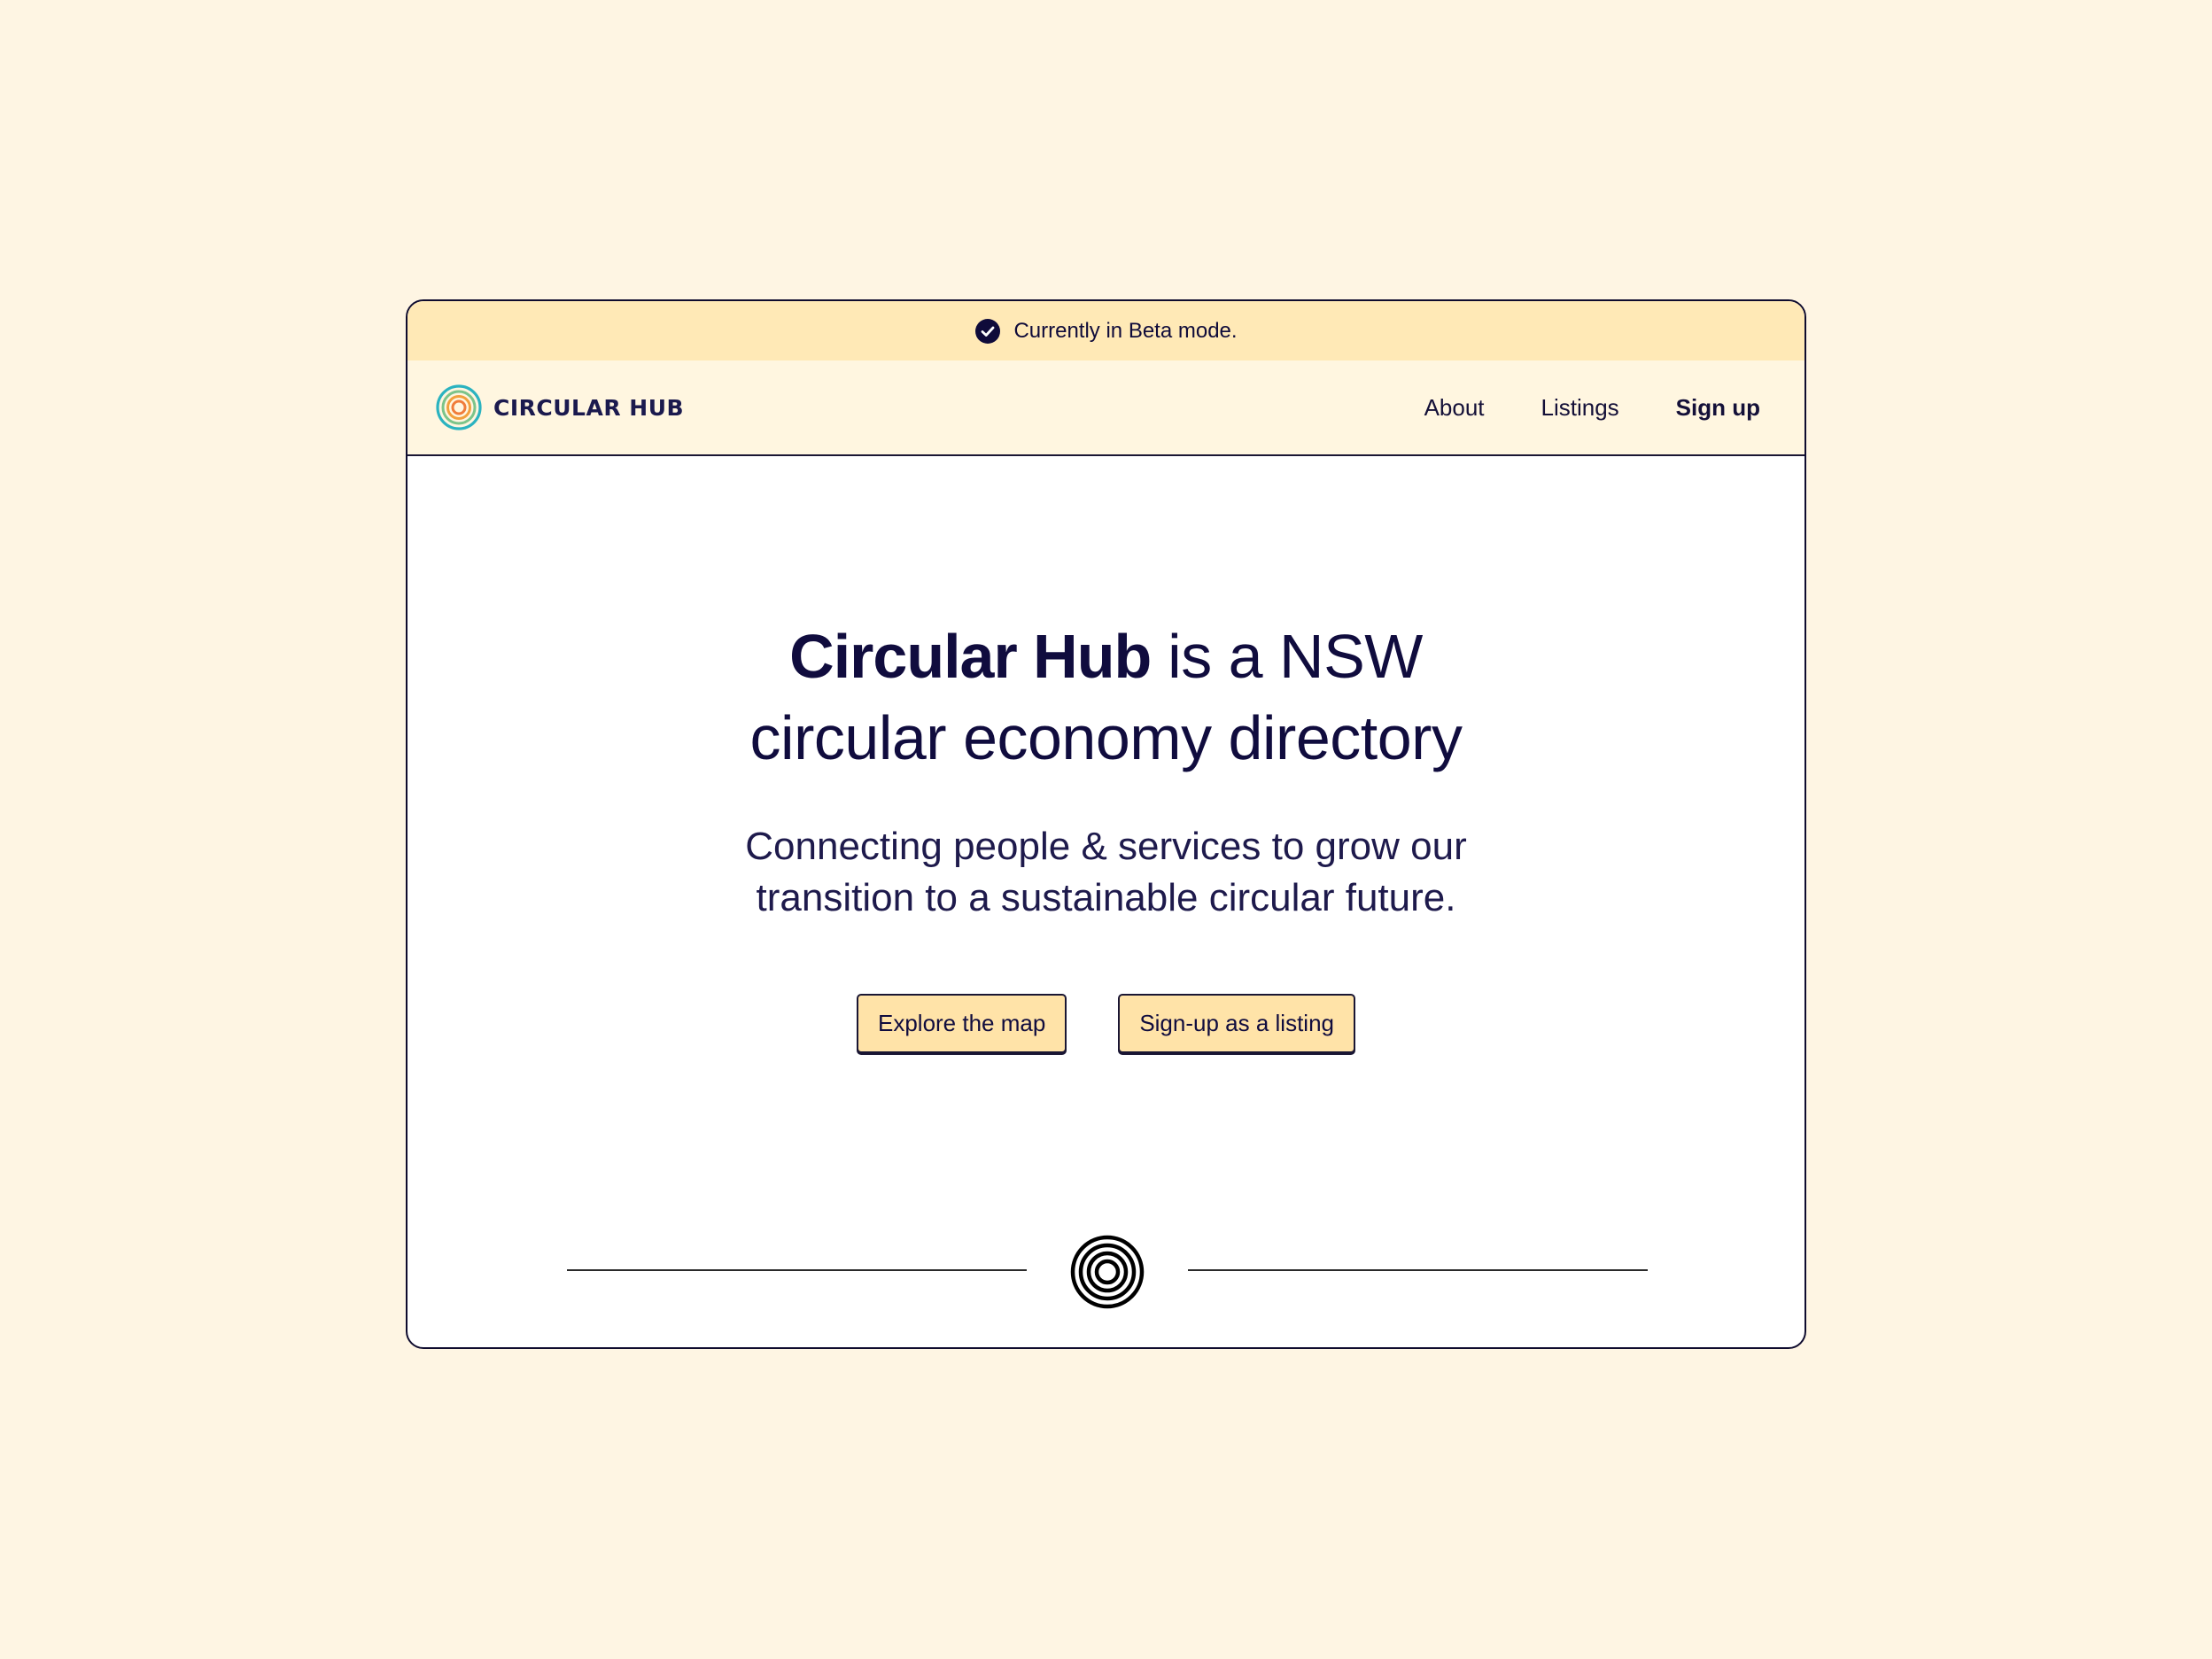 Image resolution: width=2212 pixels, height=1659 pixels. Describe the element at coordinates (1236, 1023) in the screenshot. I see `signup-listing-button: Sign-up as a listing` at that location.